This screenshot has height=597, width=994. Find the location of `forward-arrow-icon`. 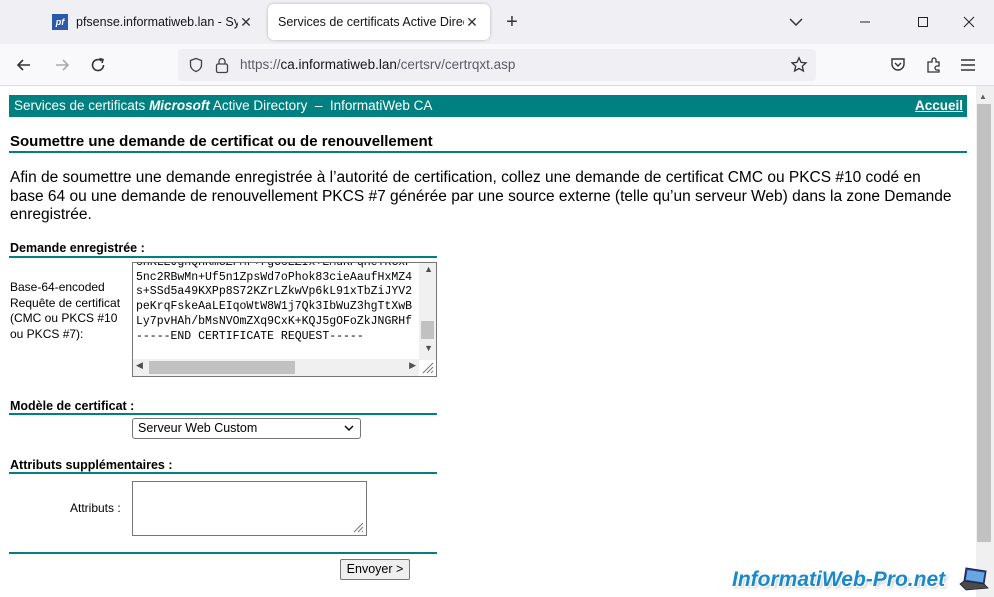

forward-arrow-icon is located at coordinates (62, 65).